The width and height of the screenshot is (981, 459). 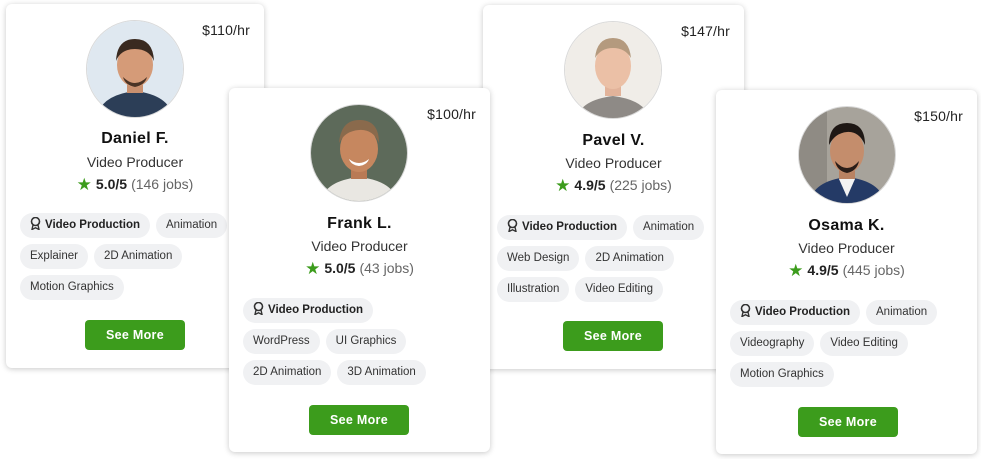 I want to click on hourly-rate: $110/hr, so click(x=226, y=30).